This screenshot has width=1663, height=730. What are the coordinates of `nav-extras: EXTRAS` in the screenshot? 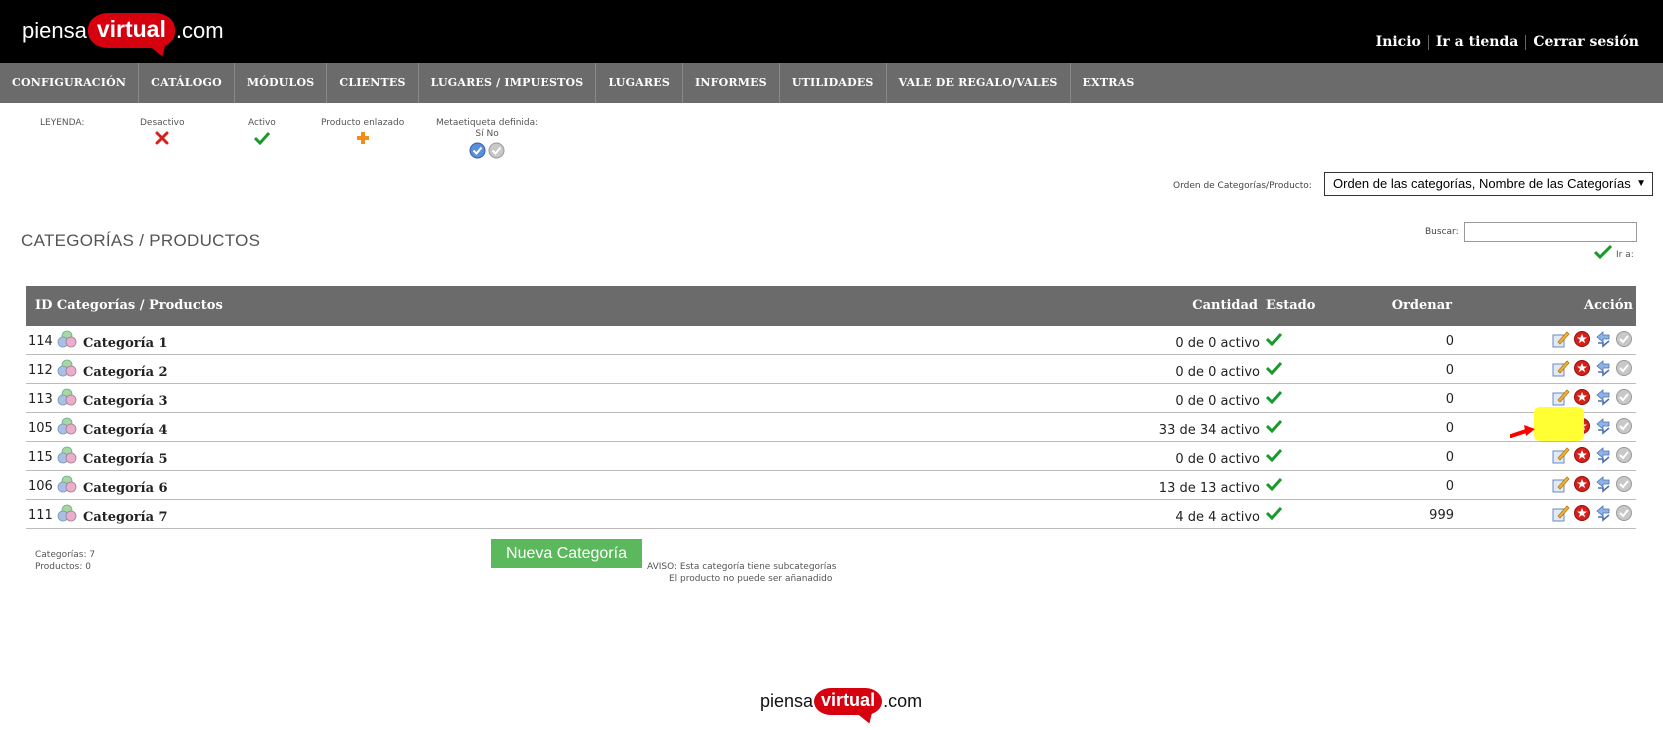 It's located at (1109, 83).